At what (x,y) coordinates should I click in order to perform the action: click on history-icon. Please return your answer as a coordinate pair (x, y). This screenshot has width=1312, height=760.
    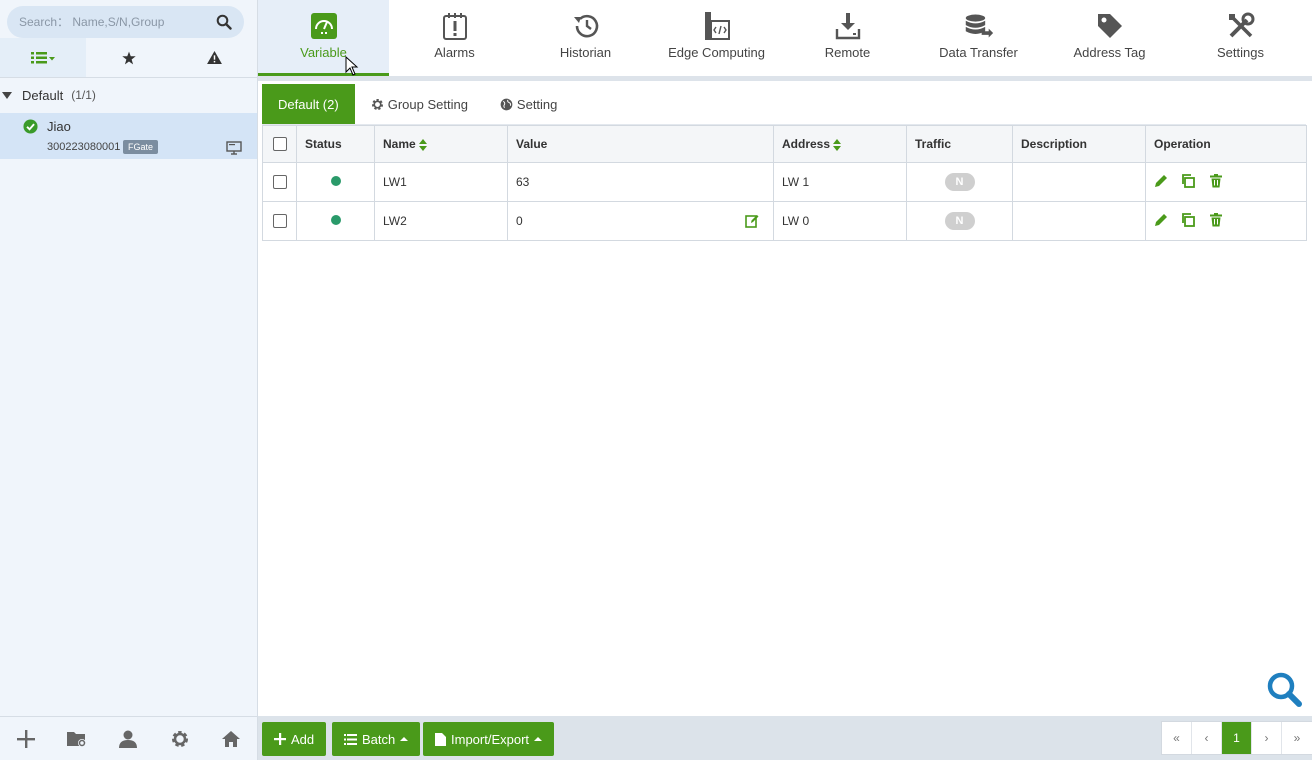
    Looking at the image, I should click on (586, 26).